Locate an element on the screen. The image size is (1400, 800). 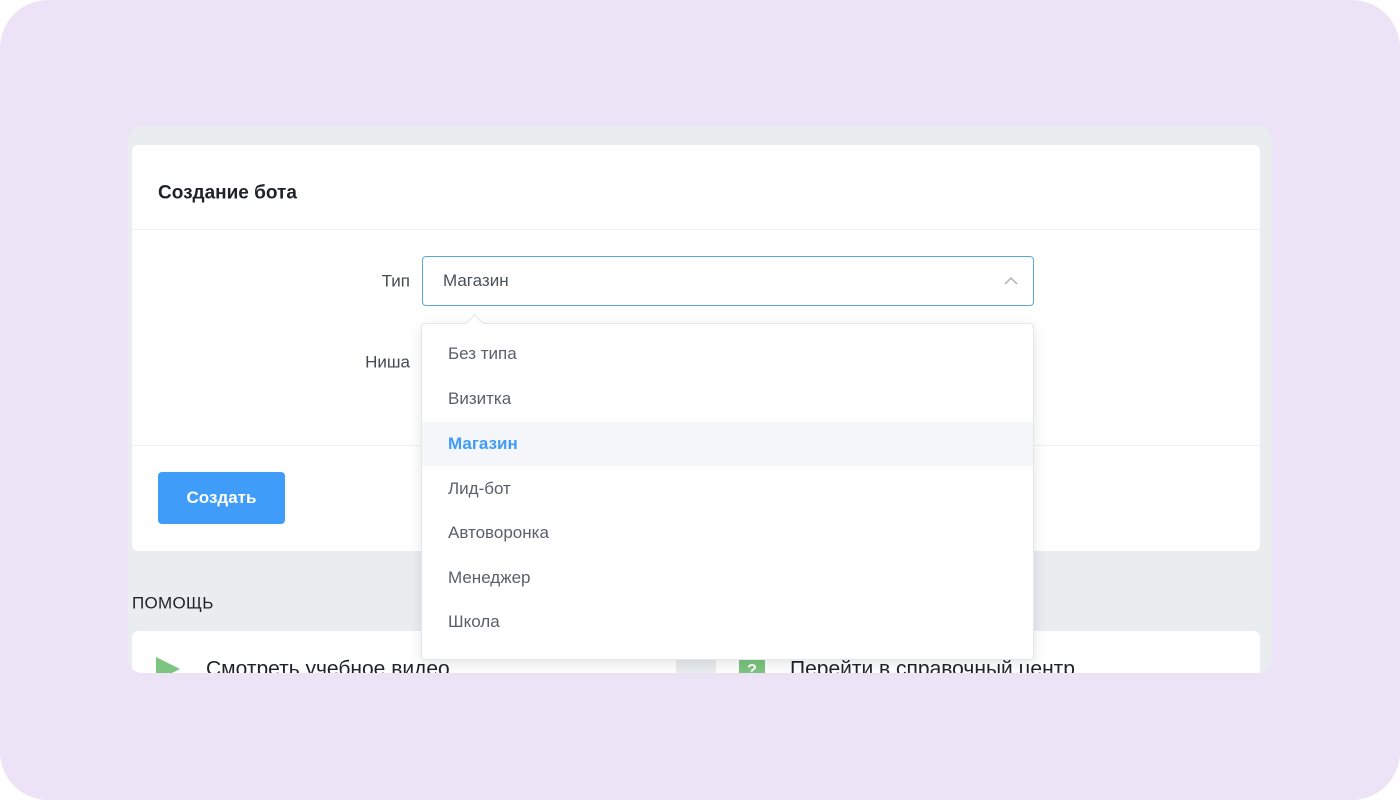
help-section-title: ПОМОЩЬ is located at coordinates (173, 603).